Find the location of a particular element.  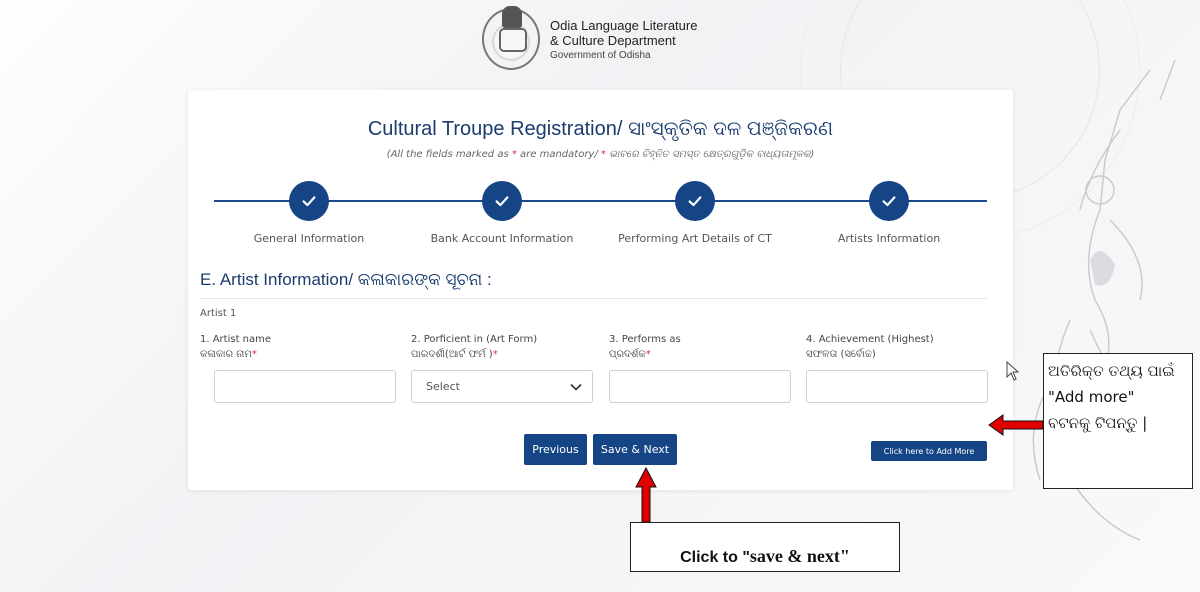

emblem-inner-icon is located at coordinates (513, 40).